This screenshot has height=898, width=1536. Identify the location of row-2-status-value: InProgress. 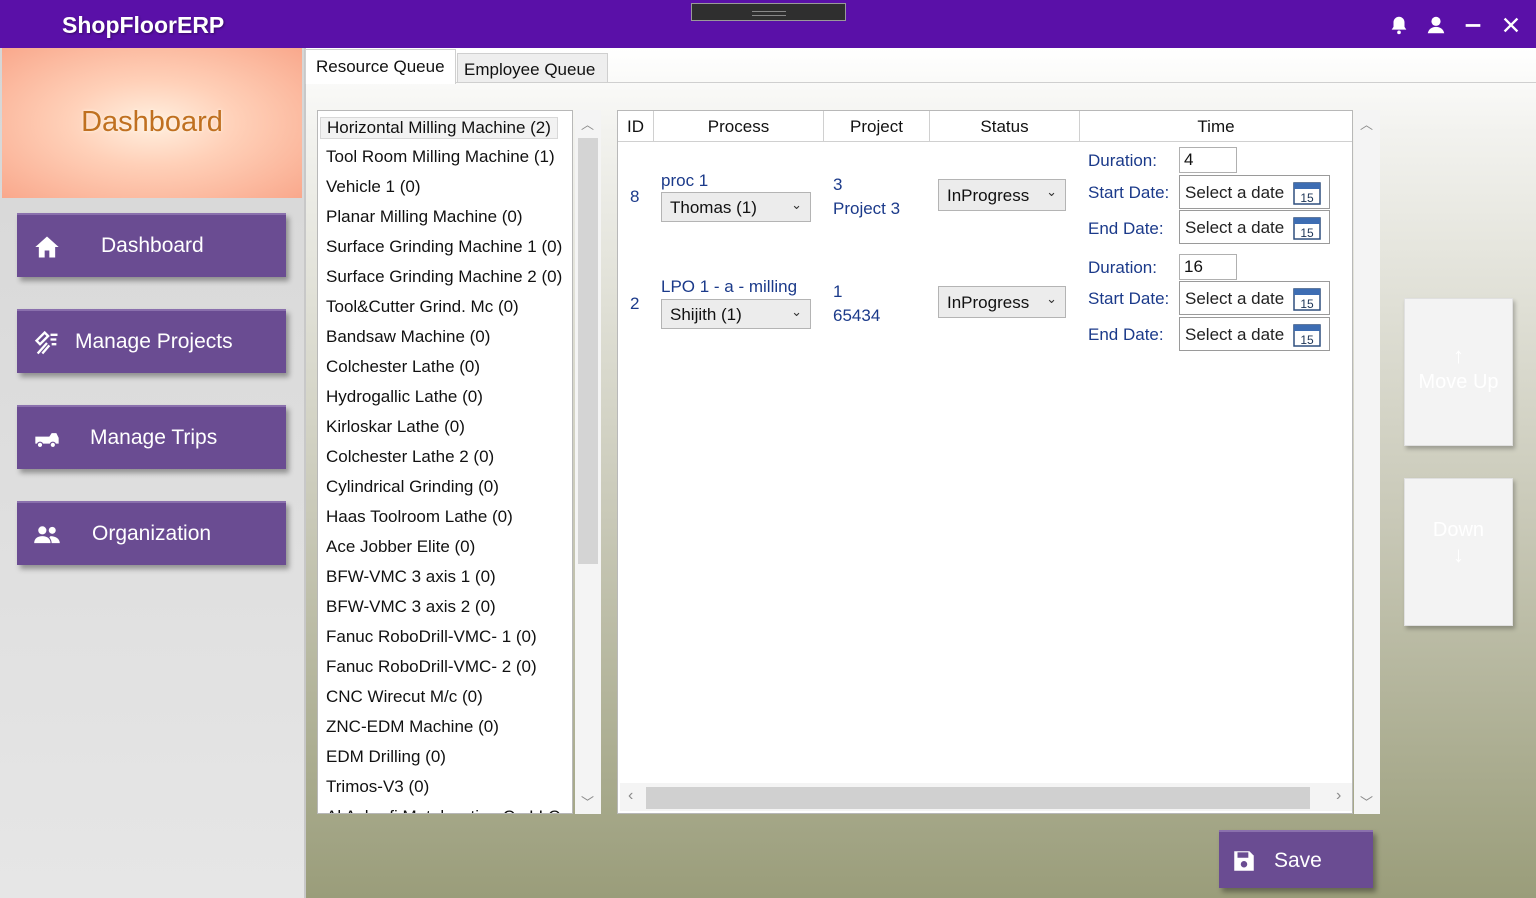
(988, 302).